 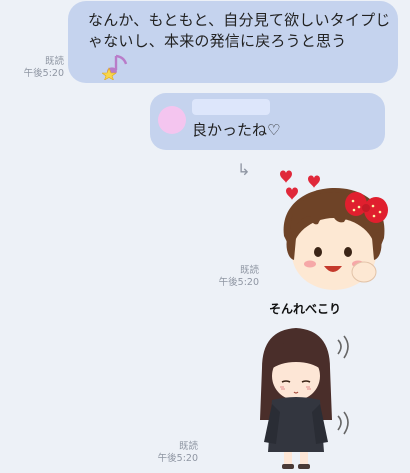 What do you see at coordinates (244, 169) in the screenshot?
I see `reply-arrow-icon: ↳` at bounding box center [244, 169].